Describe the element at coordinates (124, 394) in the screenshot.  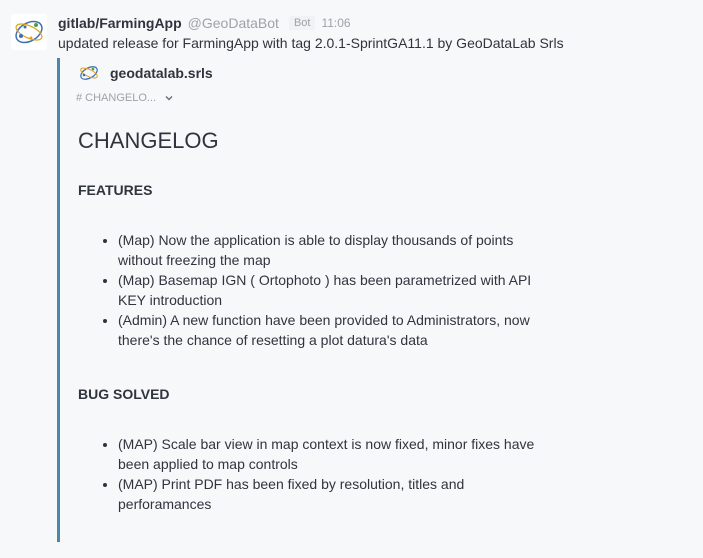
I see `bugs-heading: BUG SOLVED` at that location.